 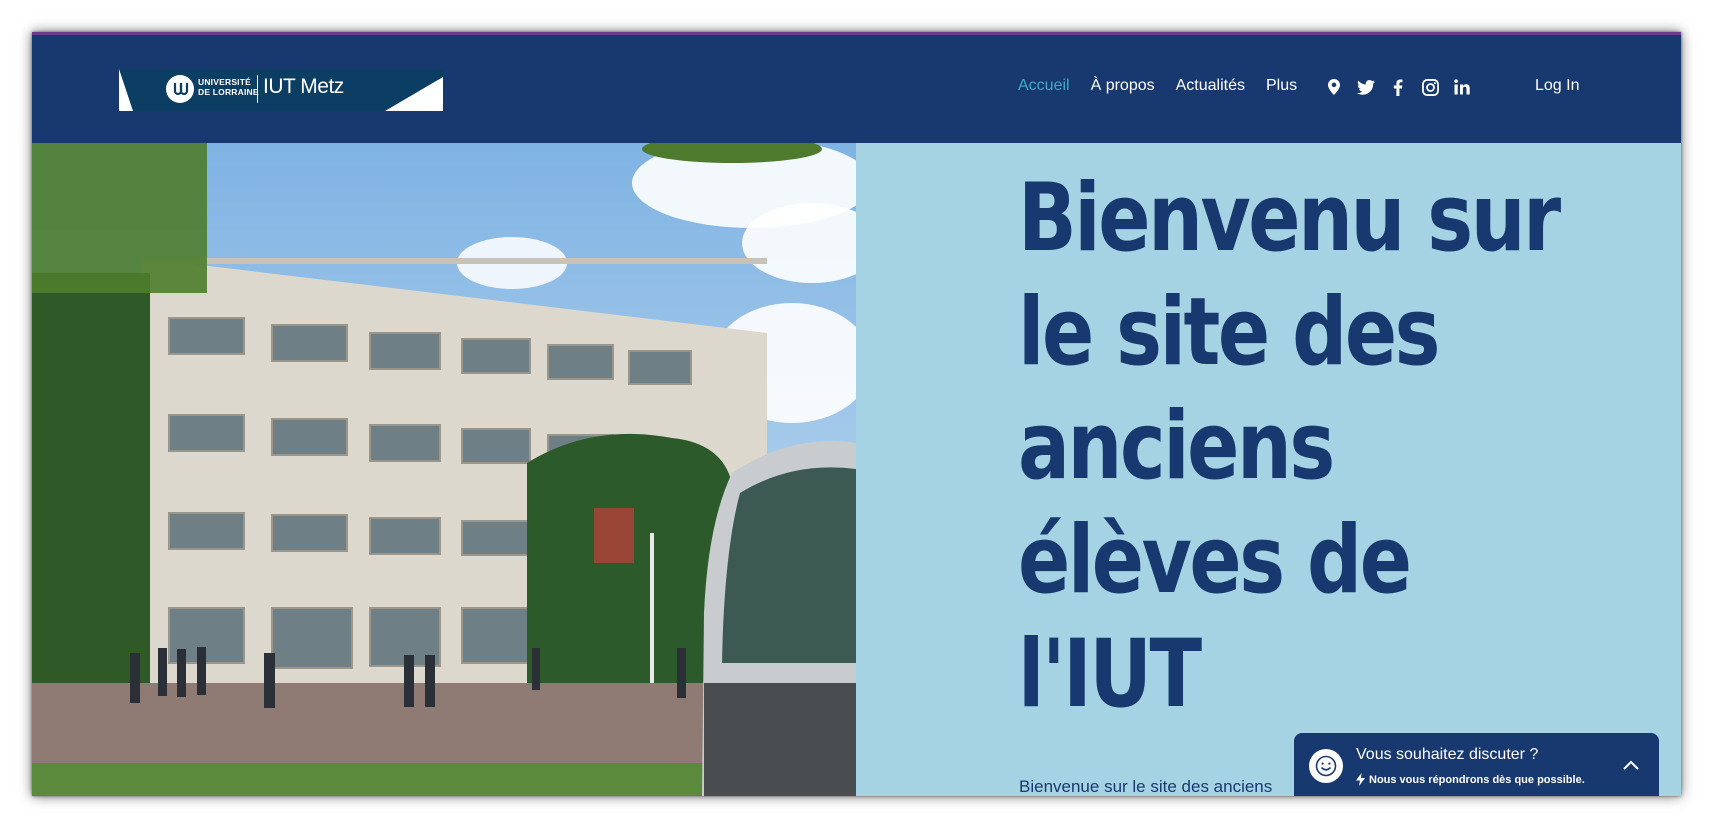 What do you see at coordinates (1281, 86) in the screenshot?
I see `nav-item-plus: Plus` at bounding box center [1281, 86].